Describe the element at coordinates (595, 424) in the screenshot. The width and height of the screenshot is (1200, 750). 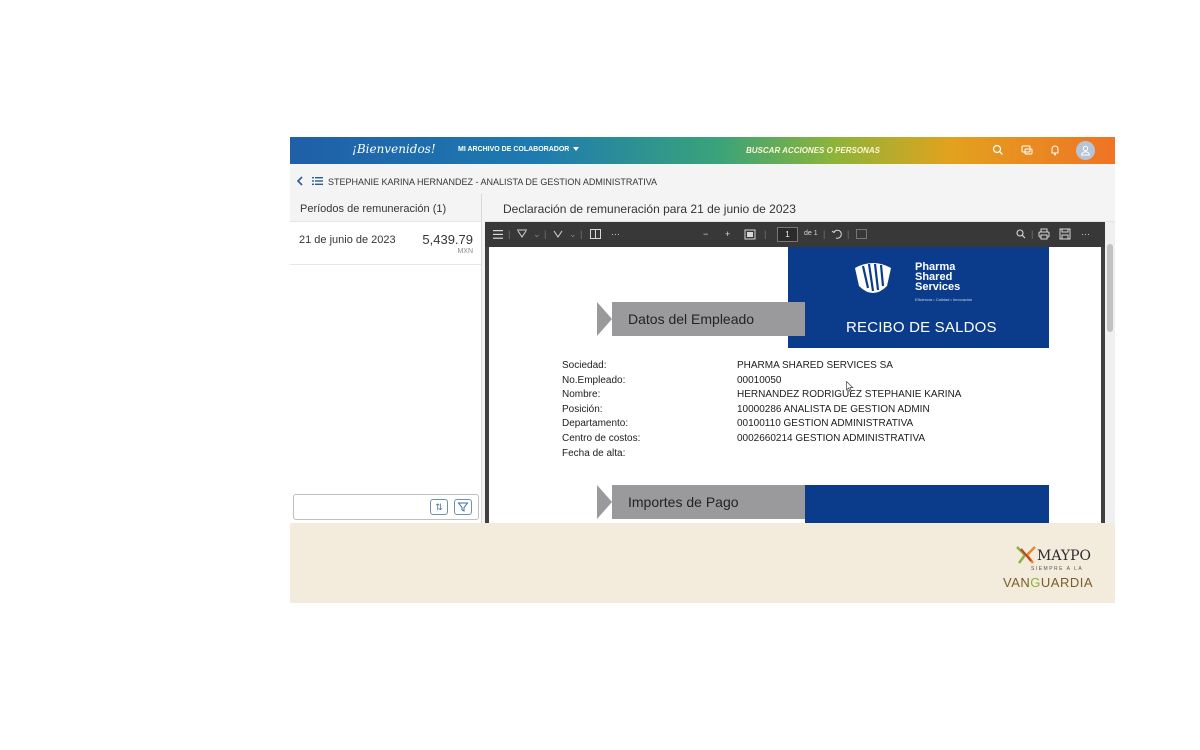
I see `field-label: Departamento:` at that location.